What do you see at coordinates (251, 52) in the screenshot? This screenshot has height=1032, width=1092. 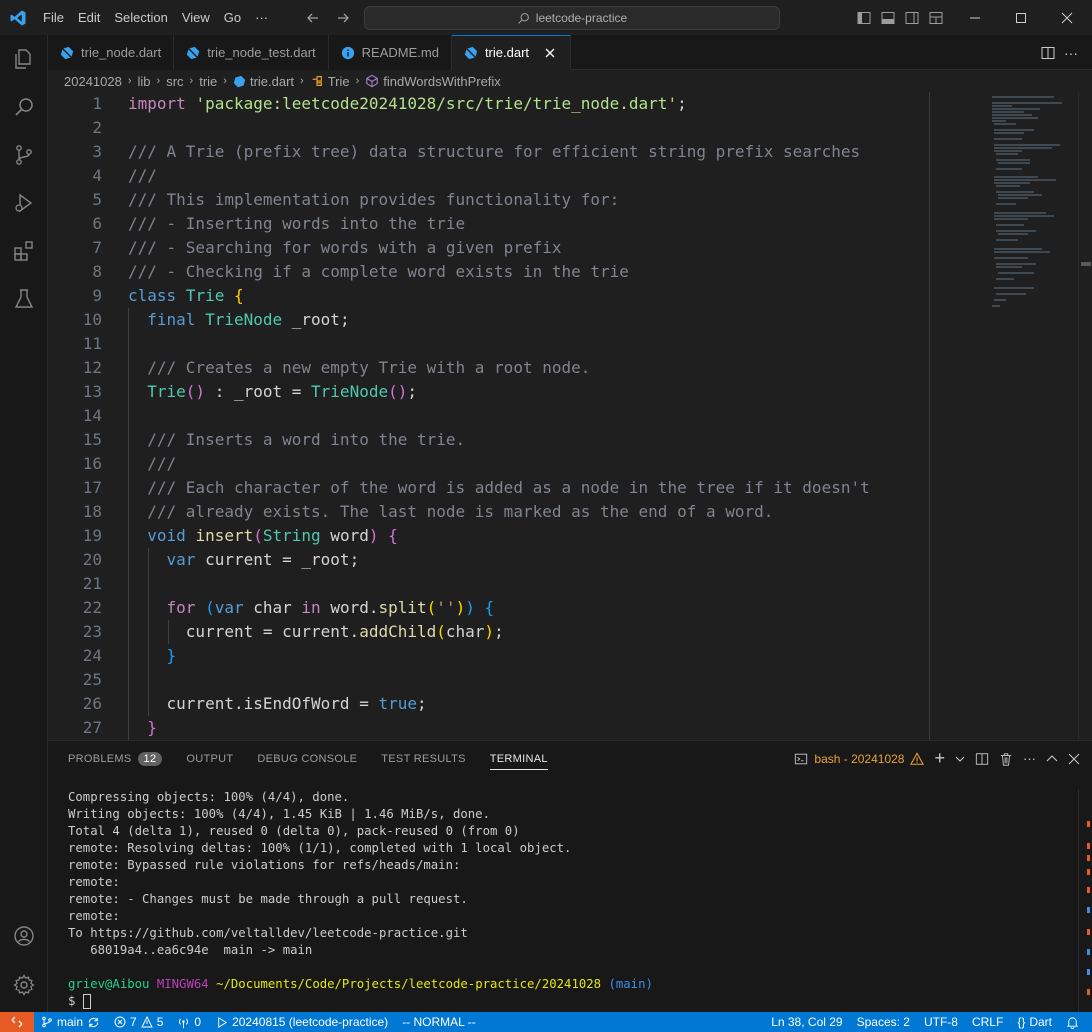 I see `tab-trie-node-test: trie_node_test.dart` at bounding box center [251, 52].